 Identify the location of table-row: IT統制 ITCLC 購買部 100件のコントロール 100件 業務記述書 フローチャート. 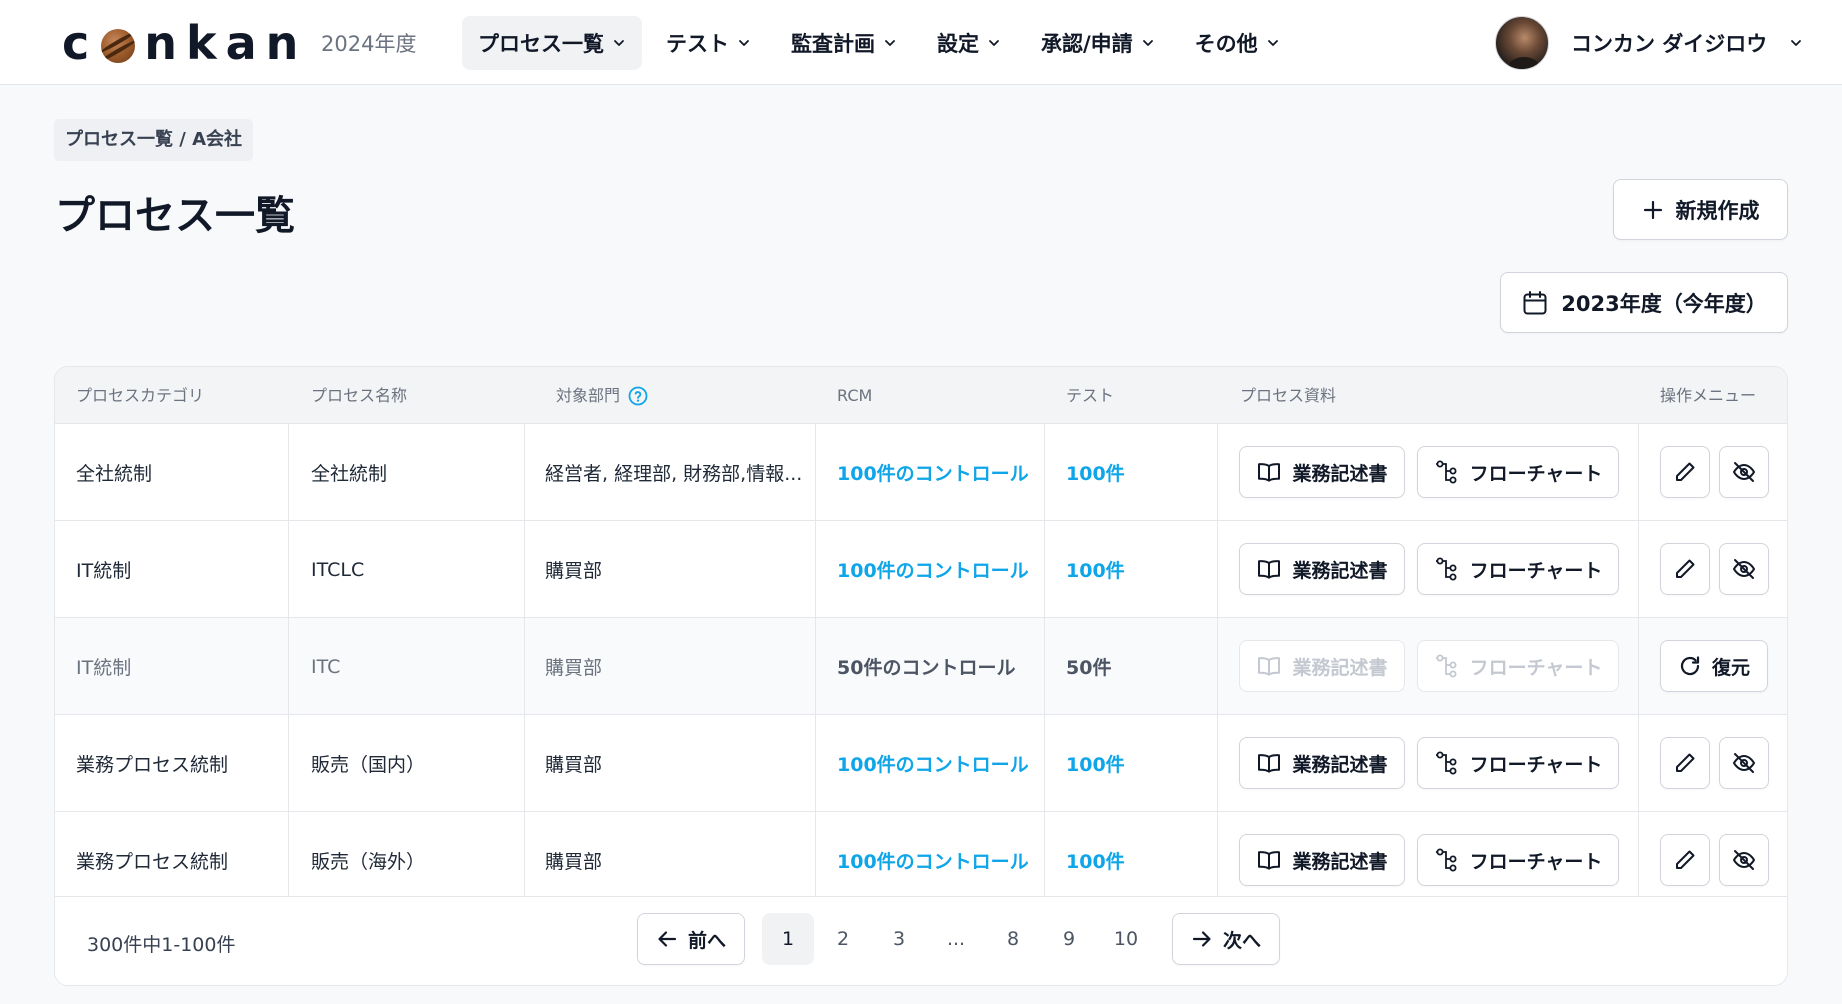
(921, 569).